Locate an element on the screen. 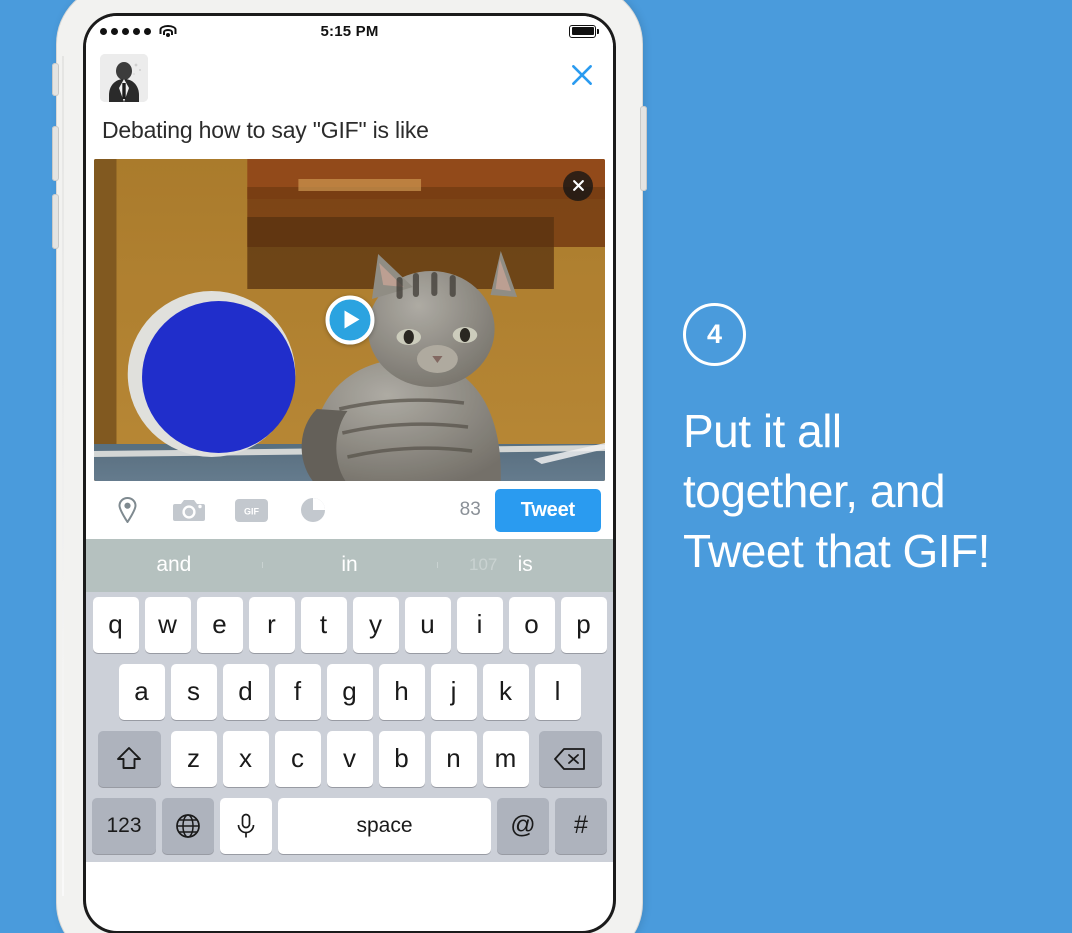 This screenshot has height=933, width=1072. compose-header is located at coordinates (349, 74).